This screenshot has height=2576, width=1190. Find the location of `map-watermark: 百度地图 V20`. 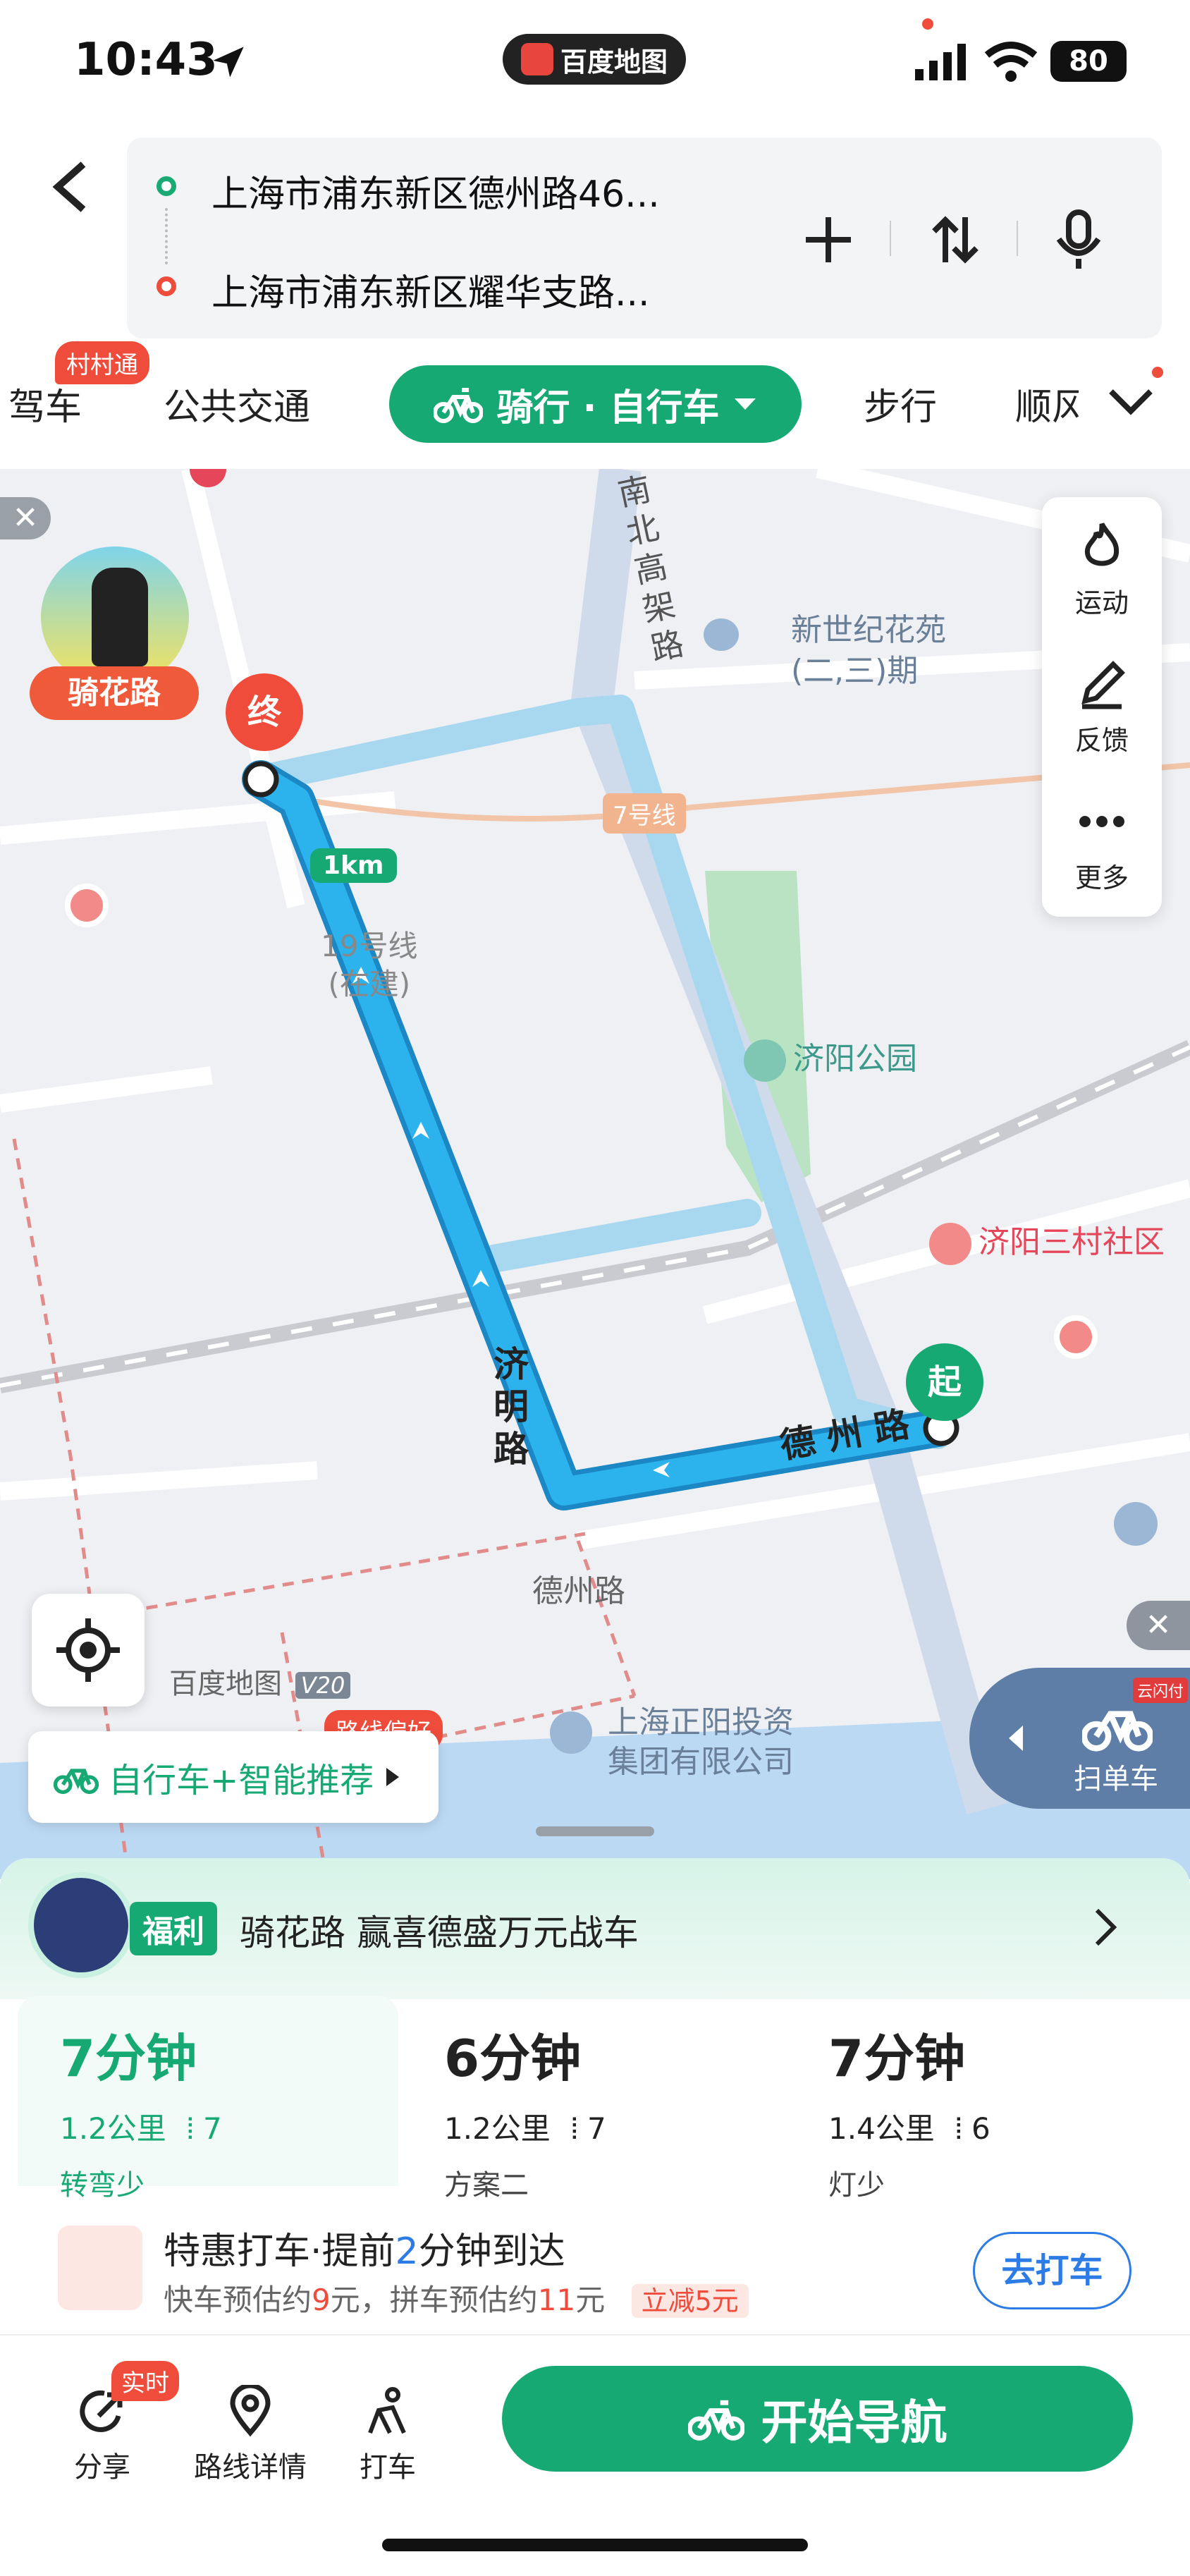

map-watermark: 百度地图 V20 is located at coordinates (260, 1682).